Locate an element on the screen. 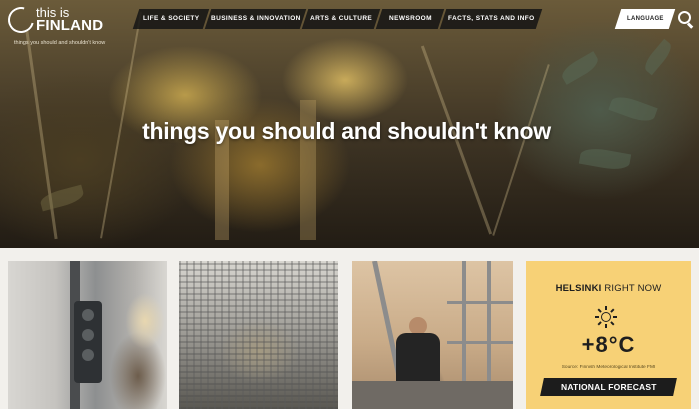  sun-icon is located at coordinates (606, 317).